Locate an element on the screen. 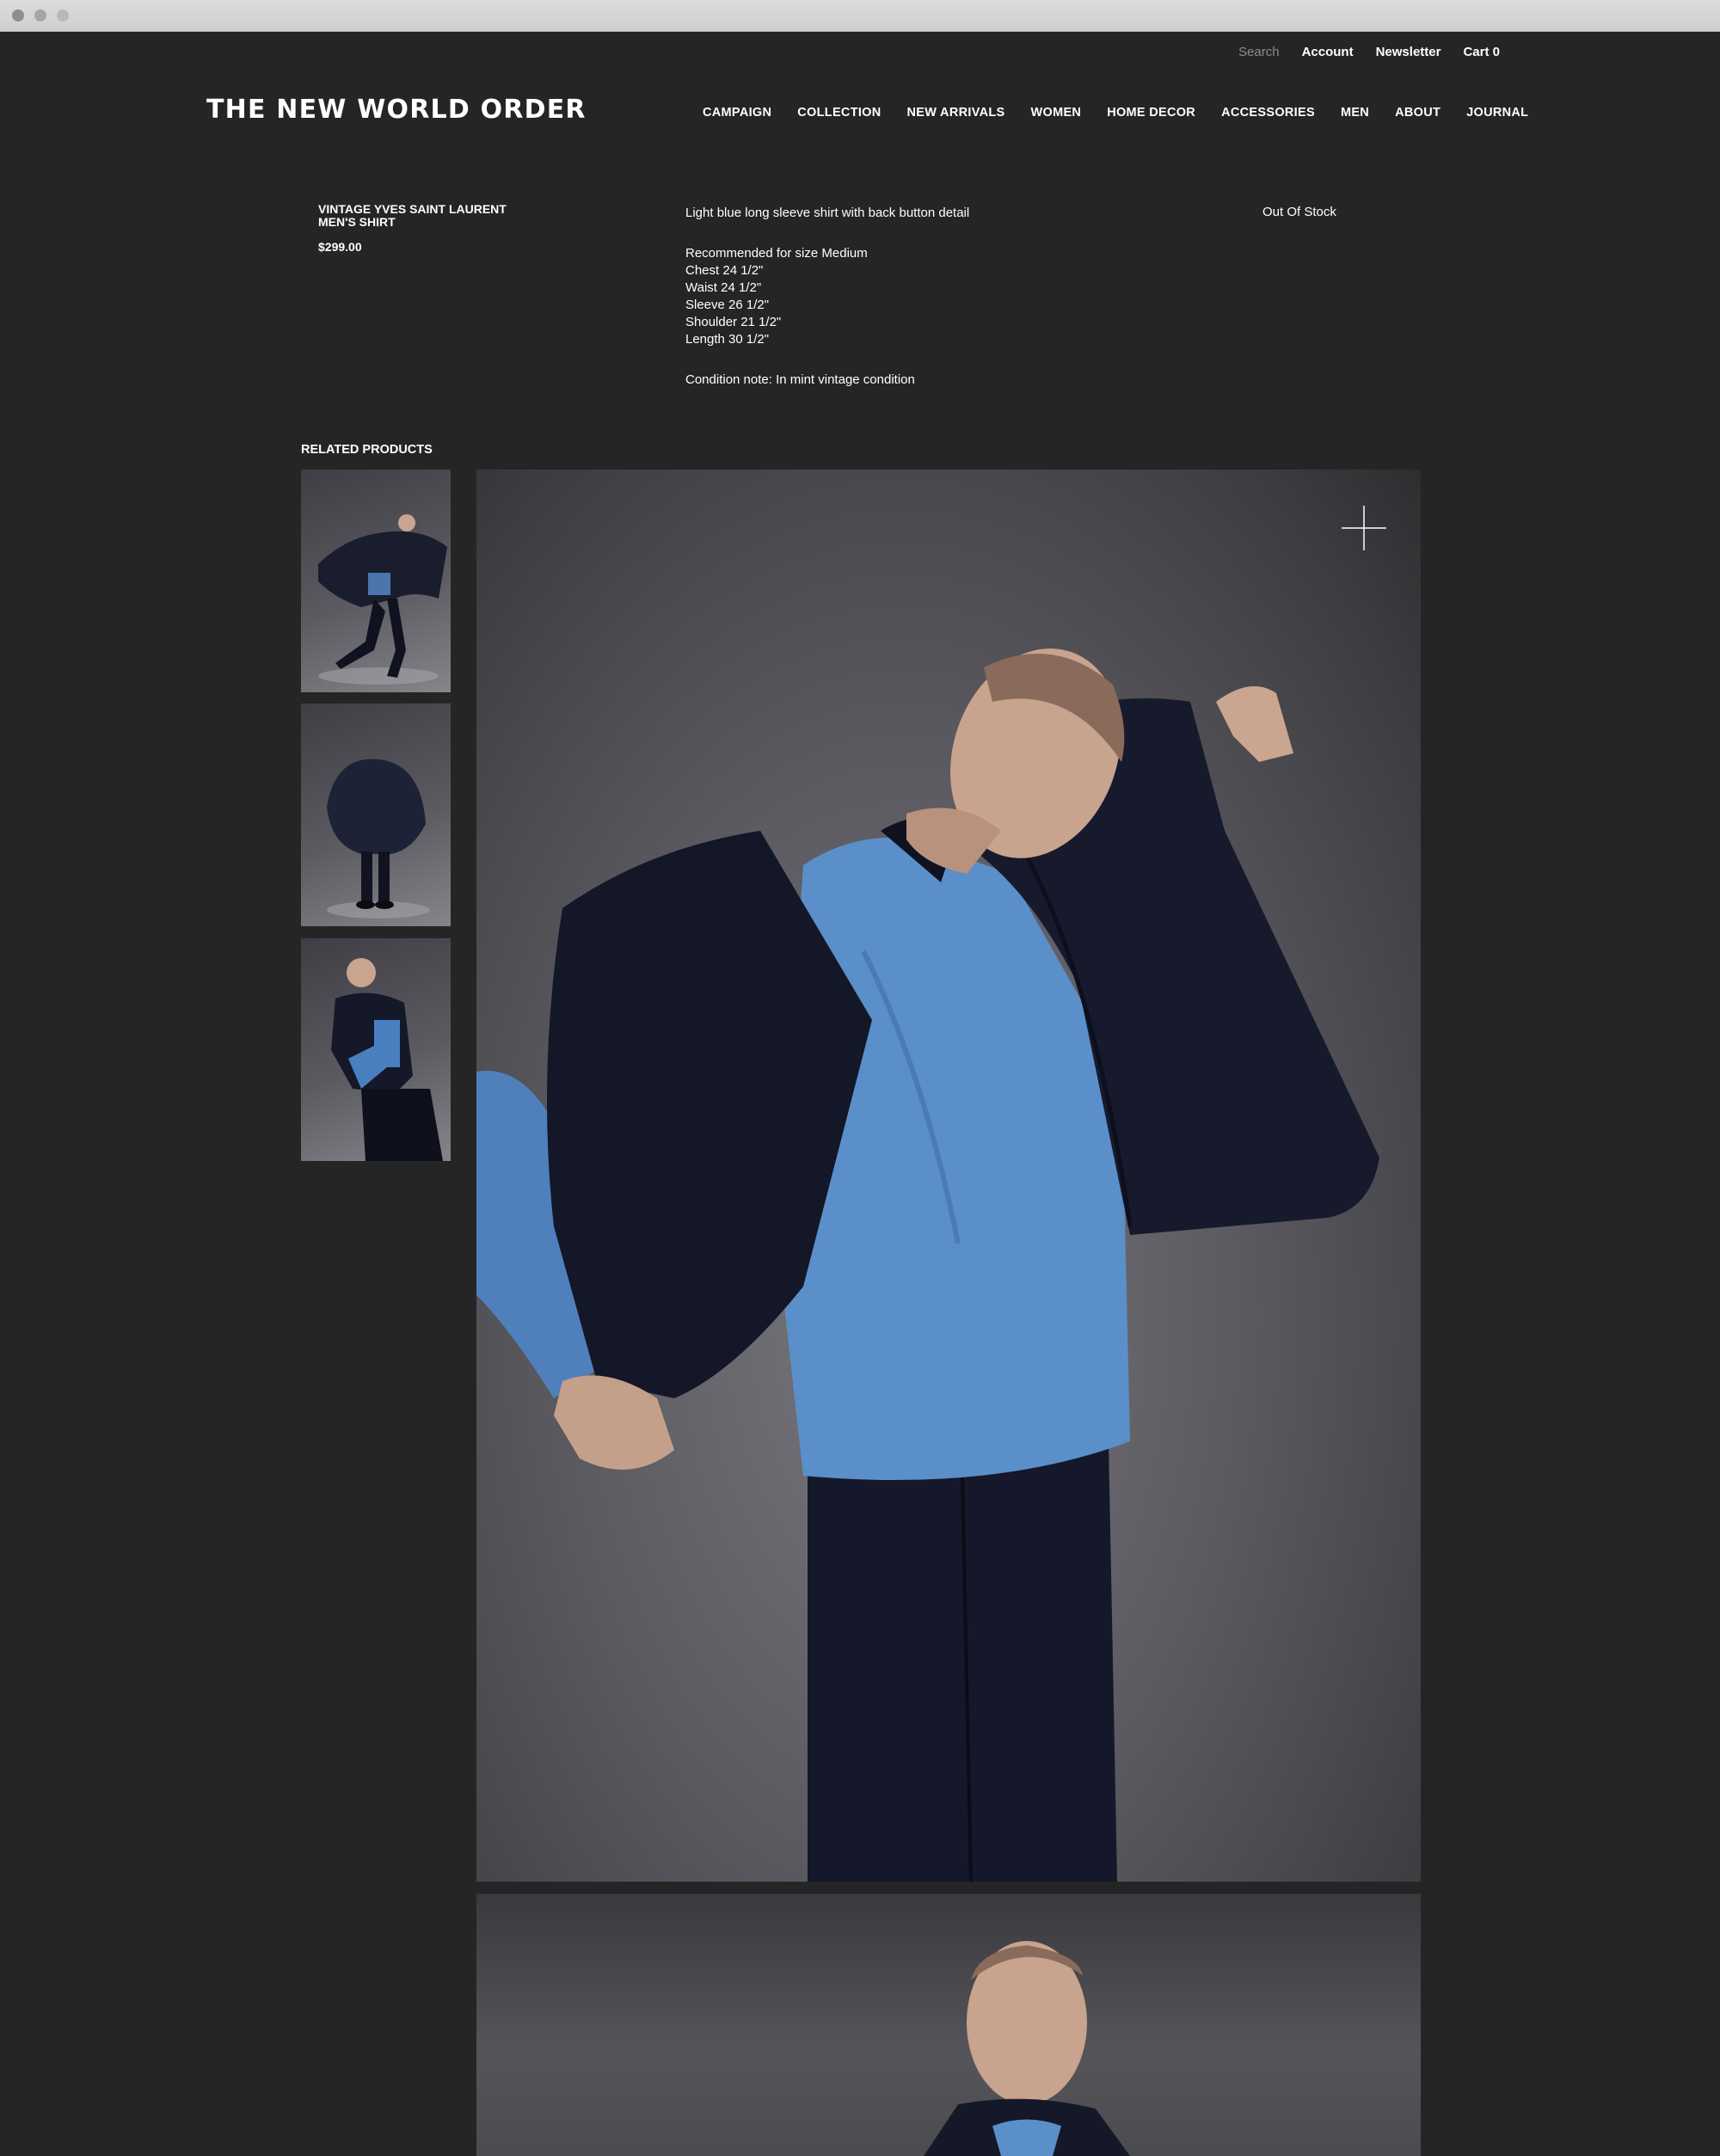 The width and height of the screenshot is (1720, 2156). related-products-heading: RELATED PRODUCTS is located at coordinates (367, 450).